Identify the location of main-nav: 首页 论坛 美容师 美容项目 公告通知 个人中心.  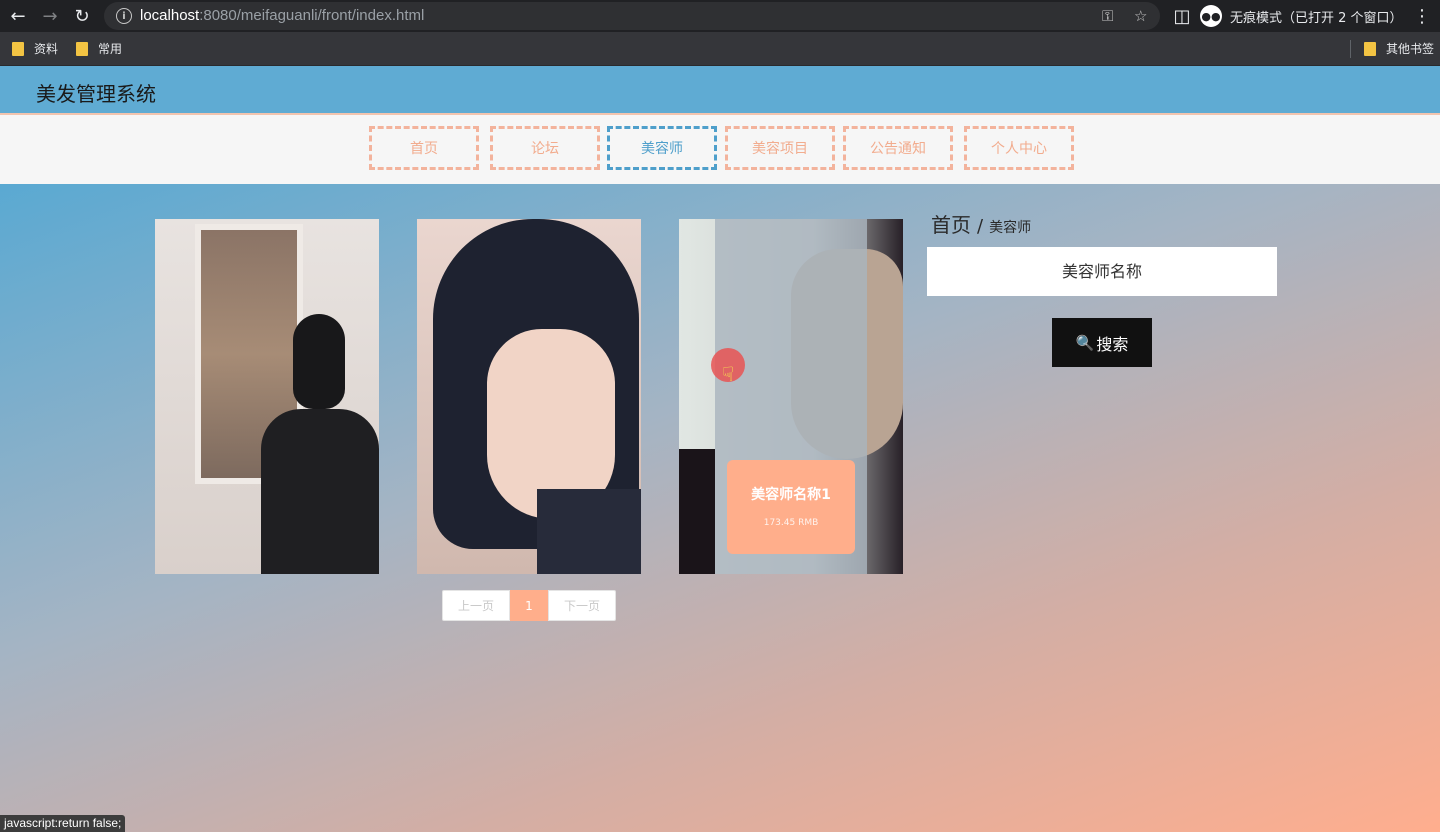
(720, 149).